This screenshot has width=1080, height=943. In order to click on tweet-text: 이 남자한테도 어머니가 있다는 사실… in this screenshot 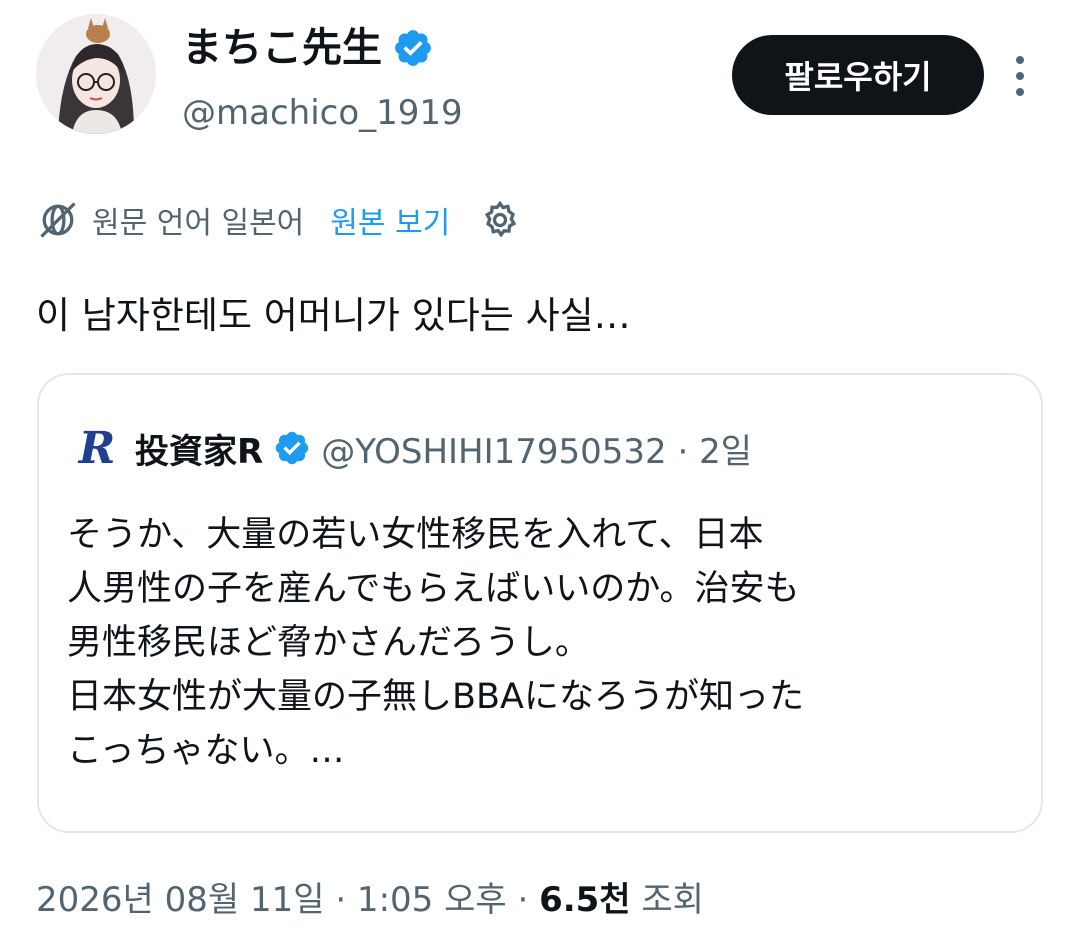, I will do `click(333, 315)`.